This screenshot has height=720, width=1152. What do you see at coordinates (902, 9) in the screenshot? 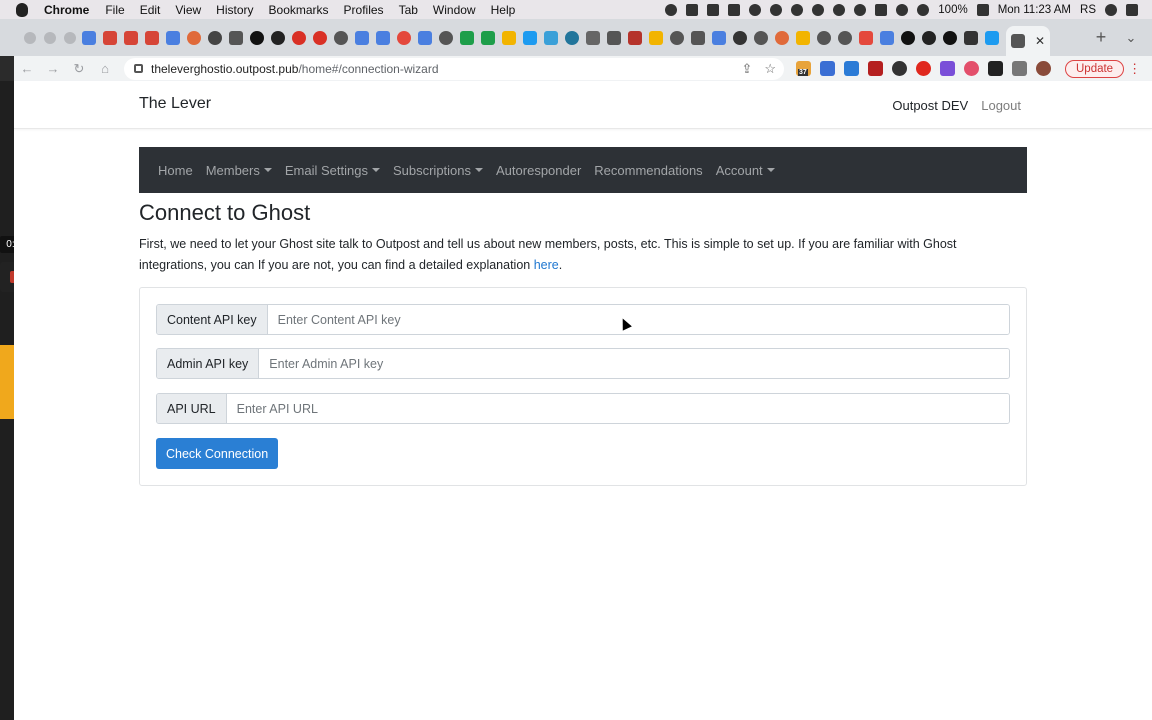
I see `wifi-icon` at bounding box center [902, 9].